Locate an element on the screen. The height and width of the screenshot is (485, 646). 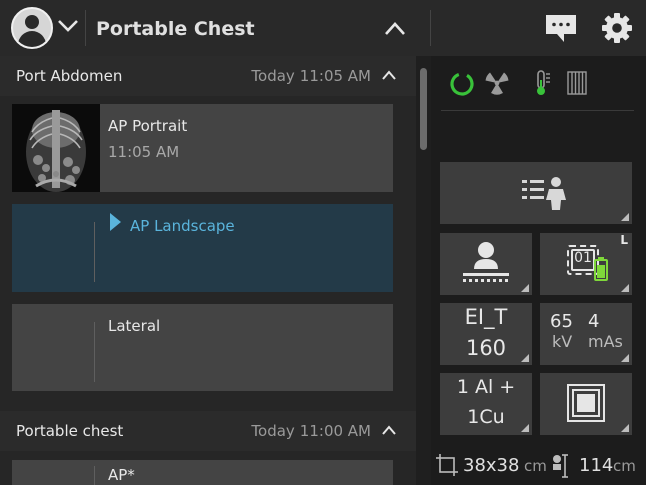
exposure-index-value: 160 is located at coordinates (486, 348).